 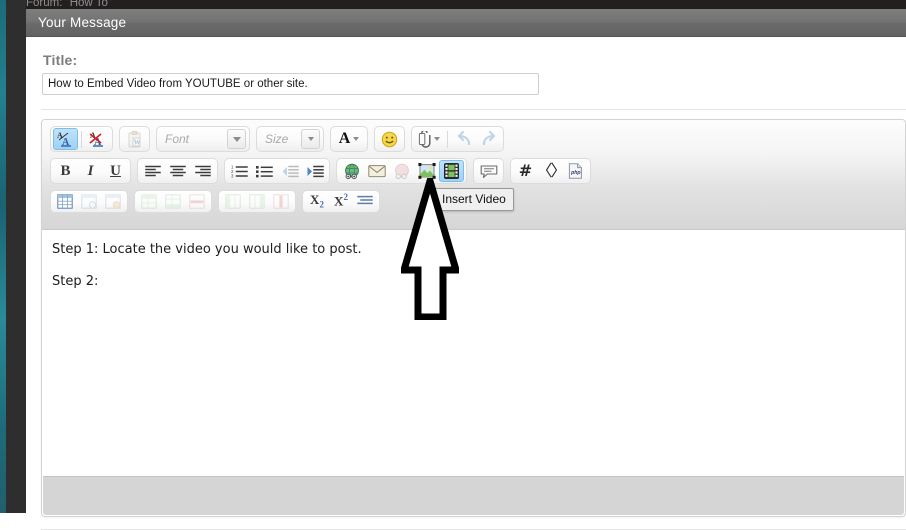 What do you see at coordinates (65, 139) in the screenshot?
I see `spellcheck-icon: A A` at bounding box center [65, 139].